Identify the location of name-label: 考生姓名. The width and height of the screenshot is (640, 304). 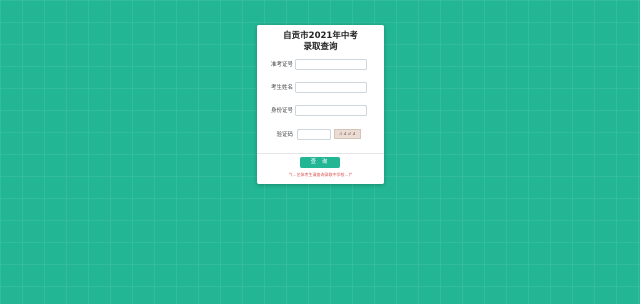
(281, 88).